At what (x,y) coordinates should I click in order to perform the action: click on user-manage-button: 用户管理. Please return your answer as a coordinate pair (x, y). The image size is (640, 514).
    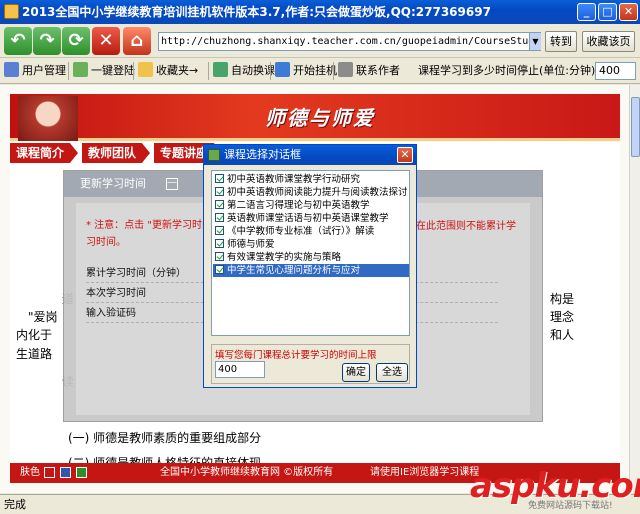
    Looking at the image, I should click on (35, 71).